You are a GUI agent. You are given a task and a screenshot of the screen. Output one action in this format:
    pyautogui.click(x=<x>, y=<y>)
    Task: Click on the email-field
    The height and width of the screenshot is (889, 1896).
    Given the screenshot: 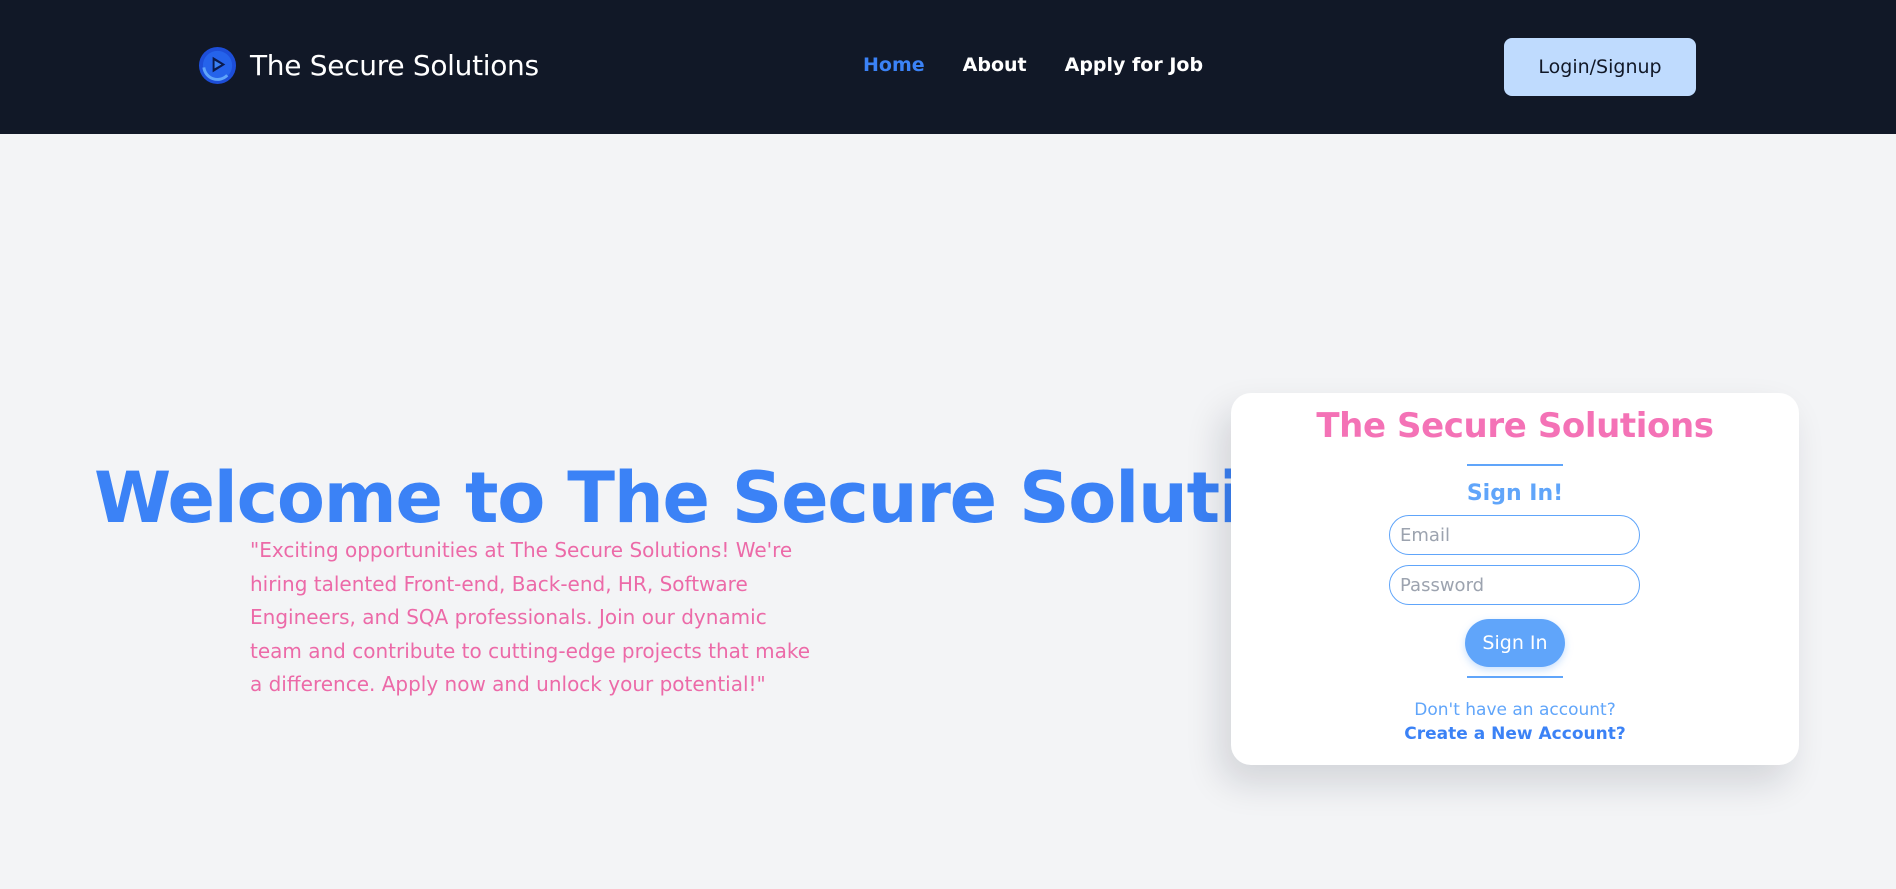 What is the action you would take?
    pyautogui.click(x=1514, y=535)
    